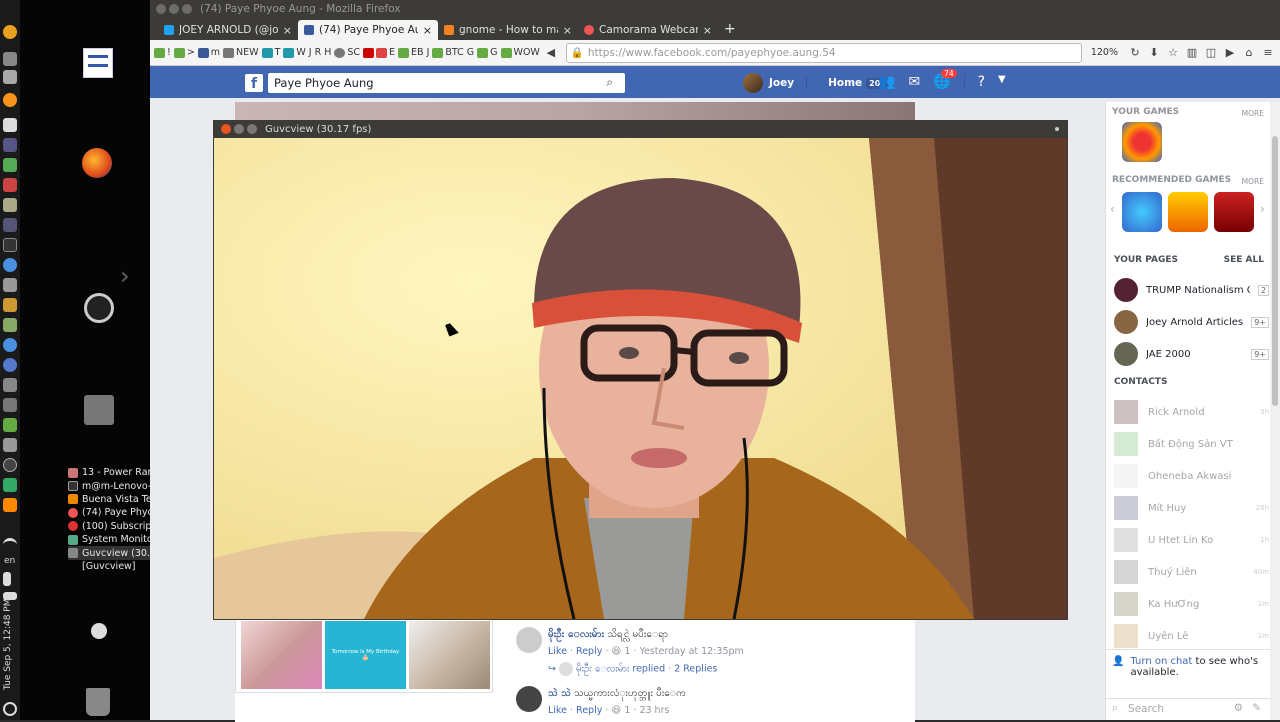  I want to click on home-icon: ⌂, so click(1249, 53).